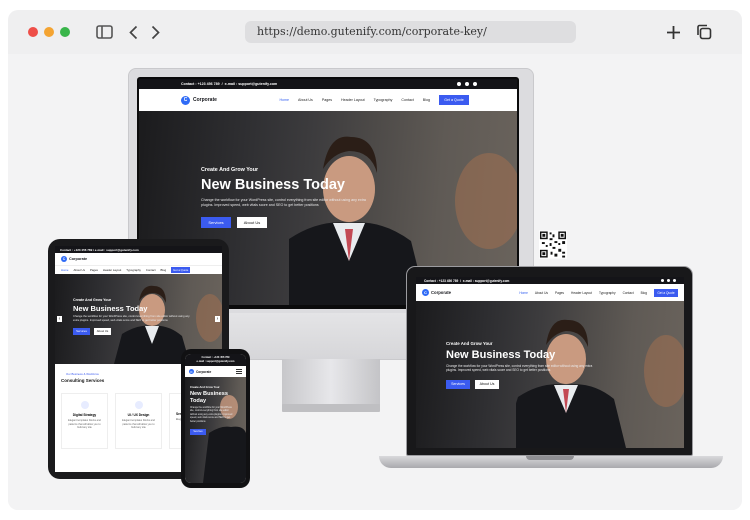 The image size is (750, 520). What do you see at coordinates (331, 408) in the screenshot?
I see `monitor-stand-foot` at bounding box center [331, 408].